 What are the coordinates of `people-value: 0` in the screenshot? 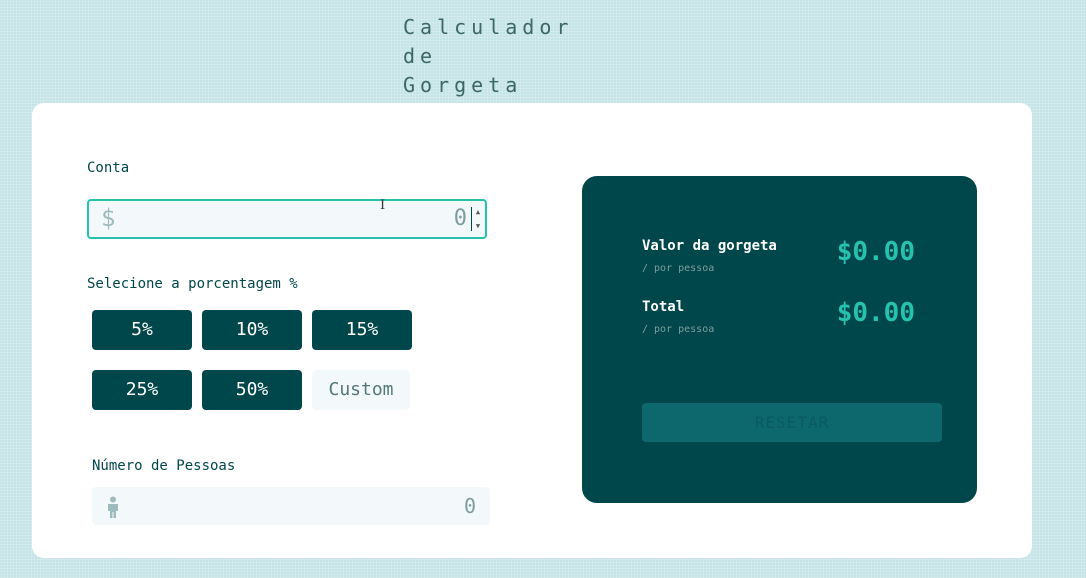 It's located at (469, 506).